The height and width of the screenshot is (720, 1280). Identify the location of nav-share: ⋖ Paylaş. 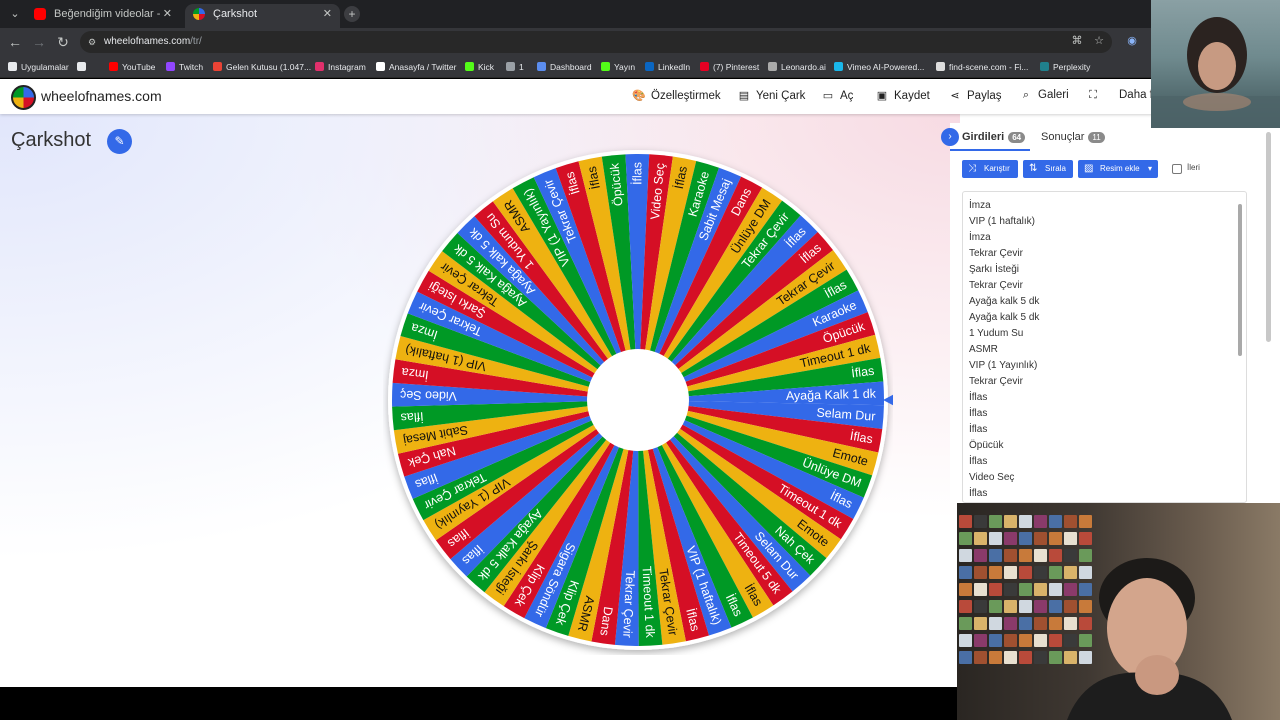
(974, 95).